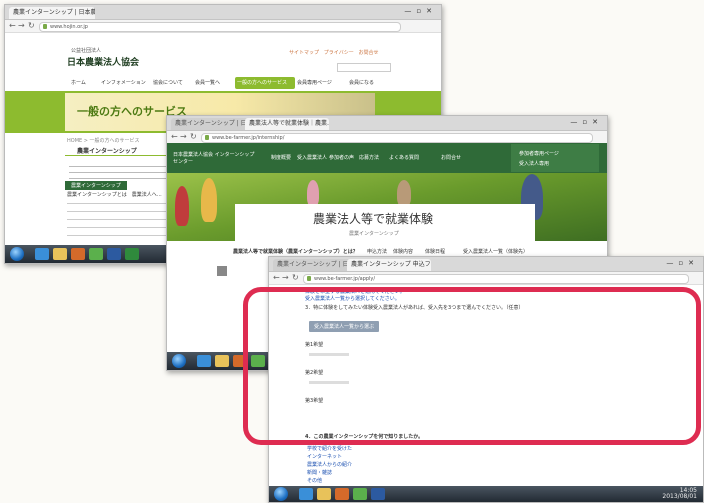  I want to click on nav-item: お問合せ, so click(451, 157).